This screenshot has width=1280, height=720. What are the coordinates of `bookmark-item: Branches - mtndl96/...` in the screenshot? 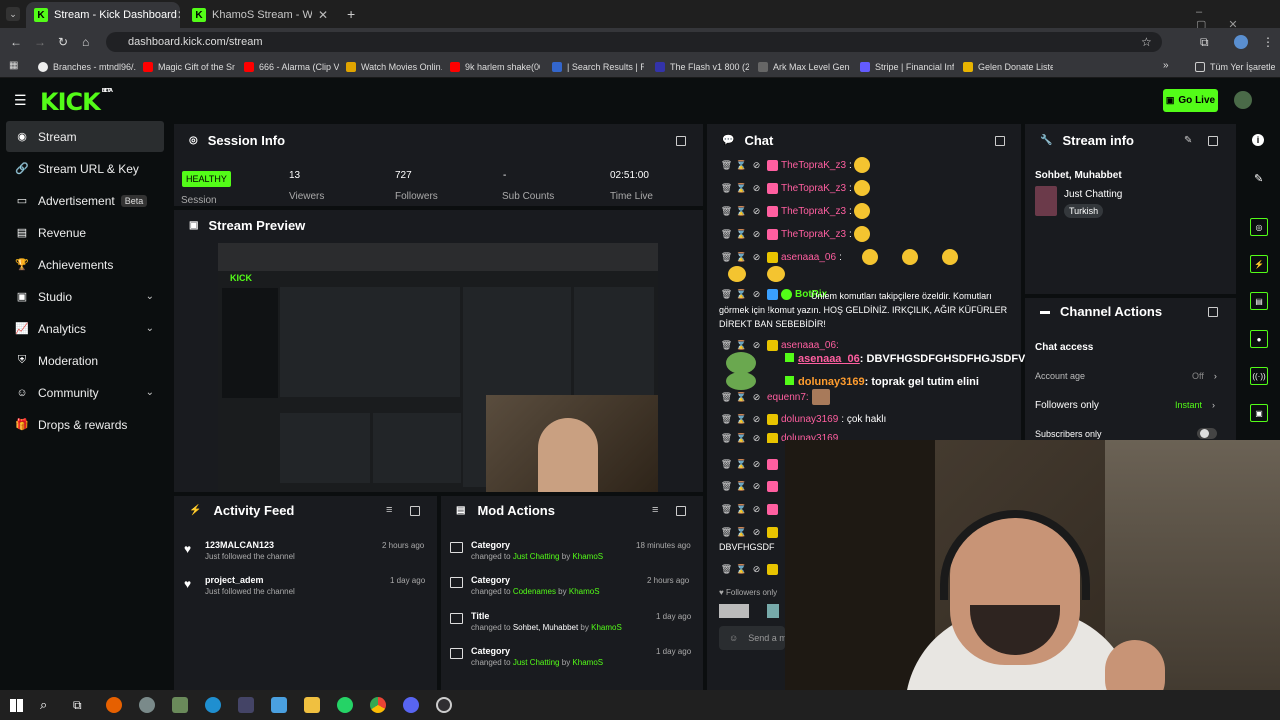 It's located at (87, 67).